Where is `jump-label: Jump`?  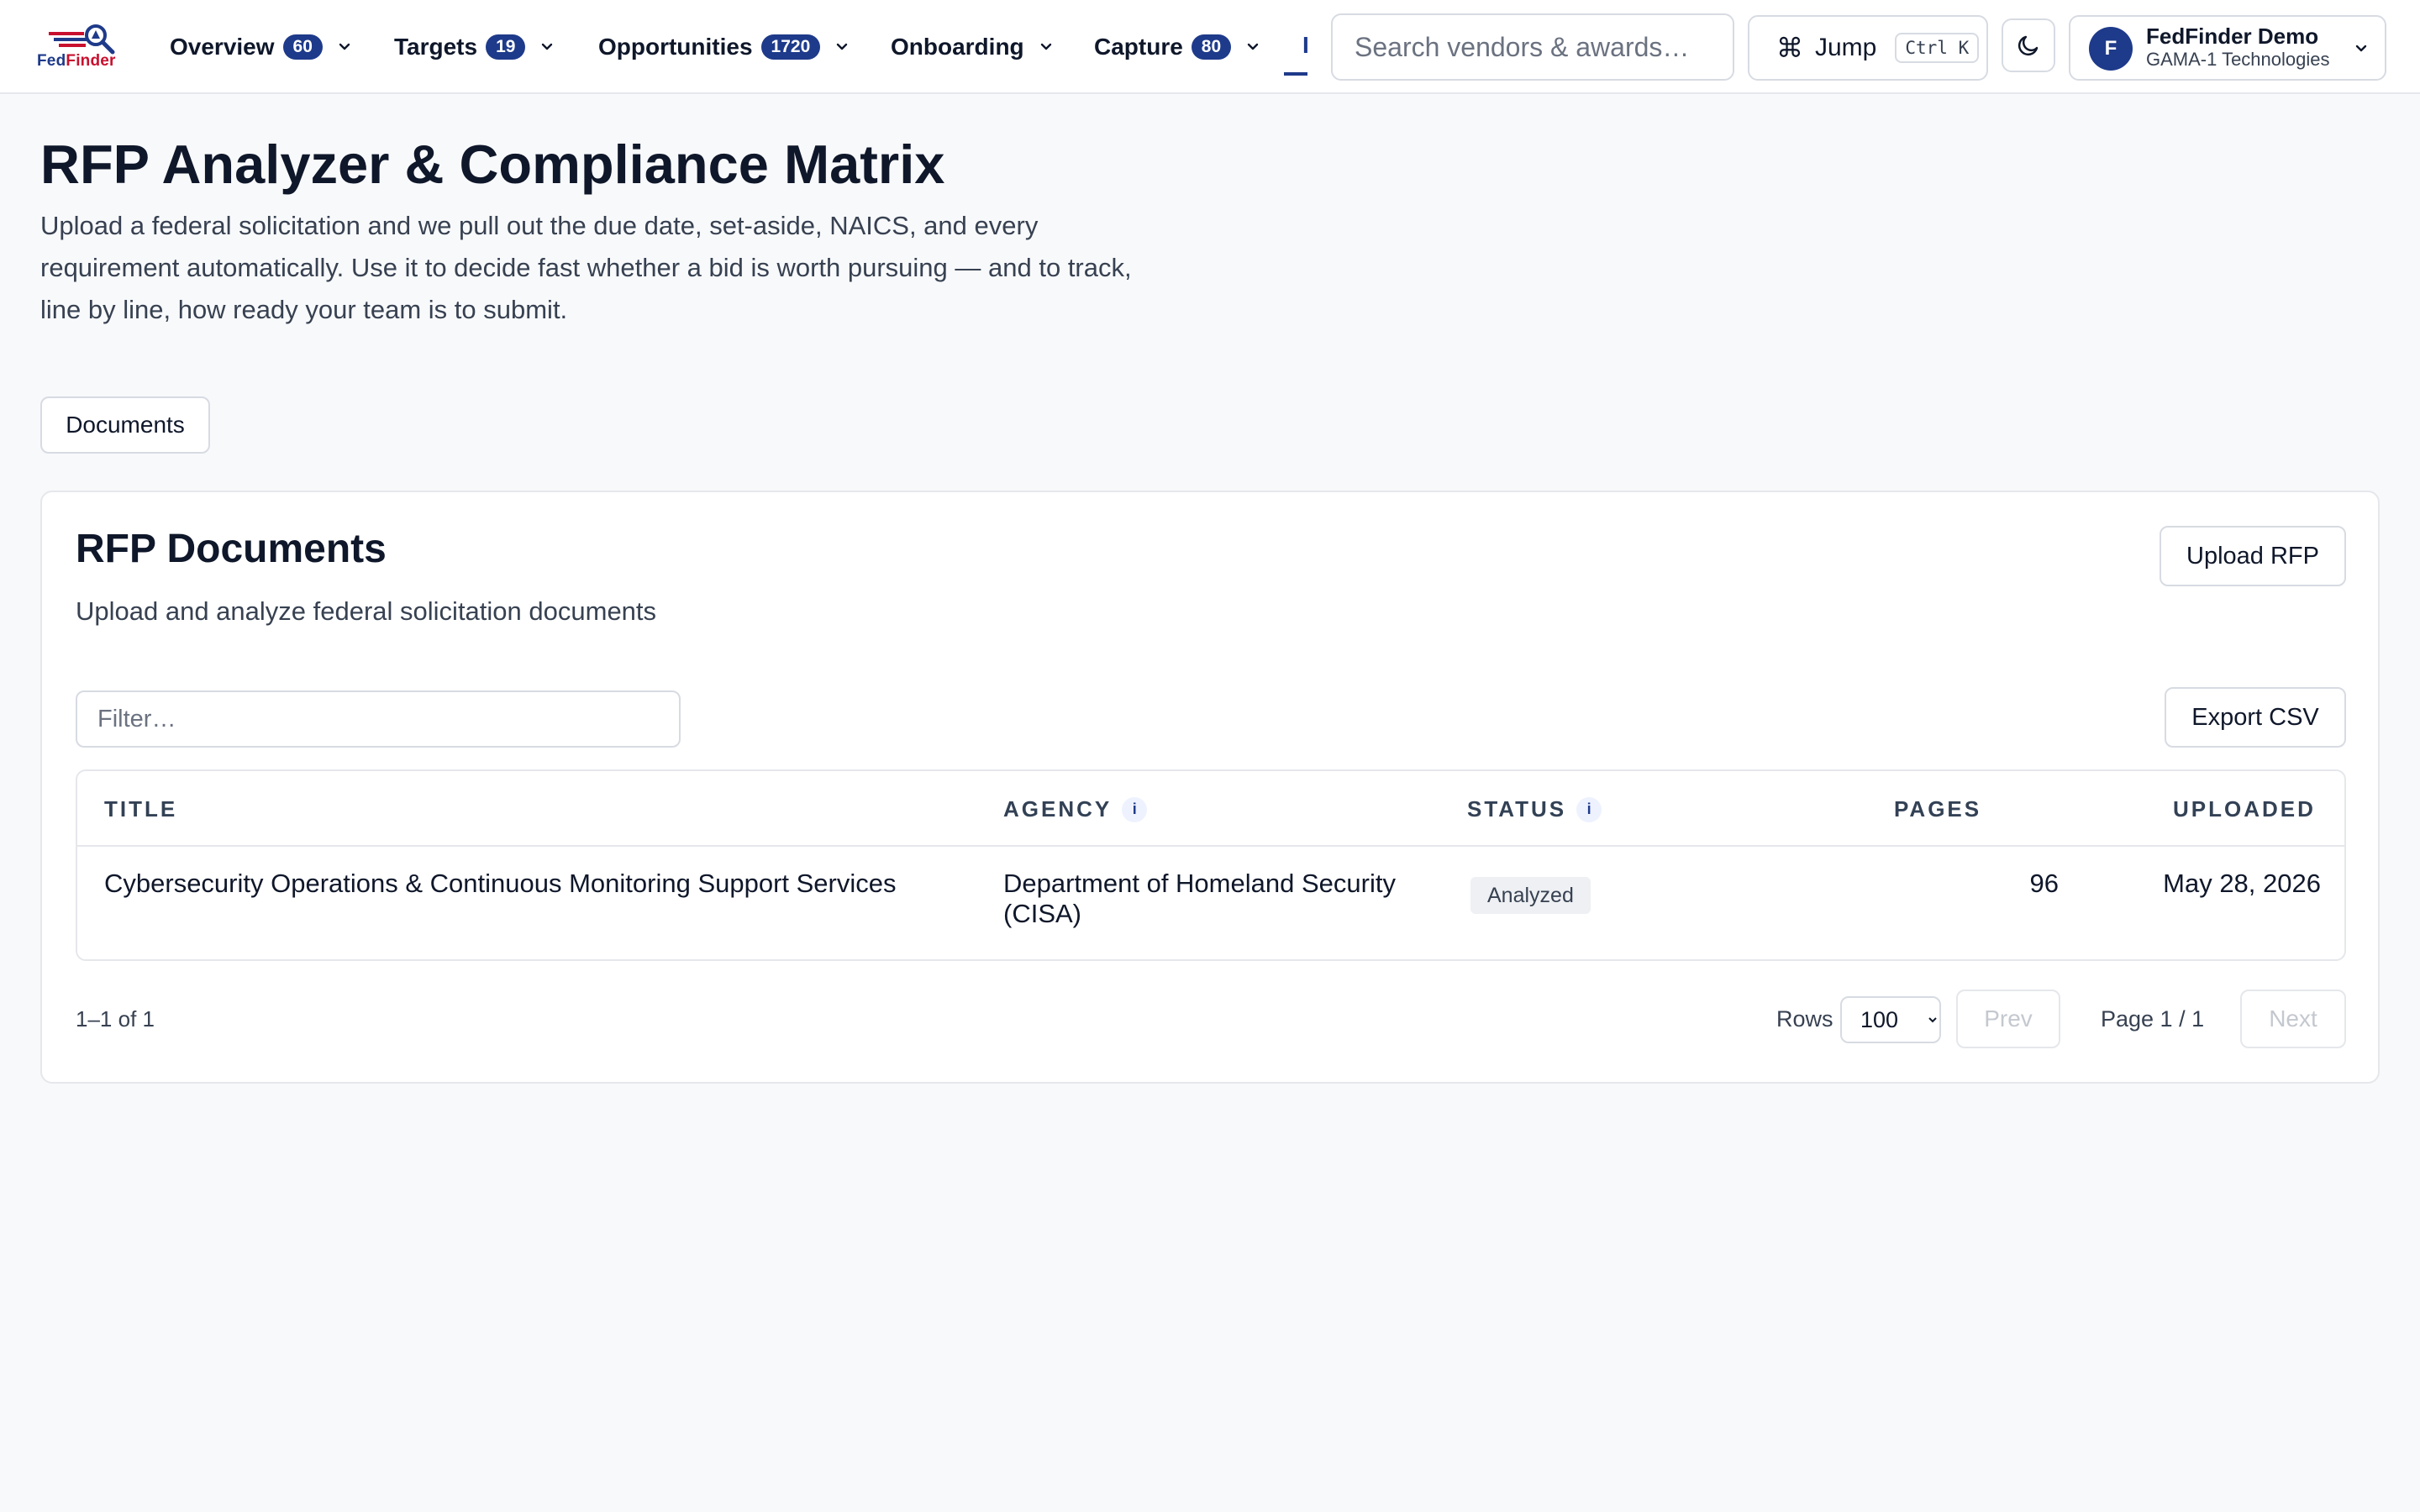 jump-label: Jump is located at coordinates (1846, 47).